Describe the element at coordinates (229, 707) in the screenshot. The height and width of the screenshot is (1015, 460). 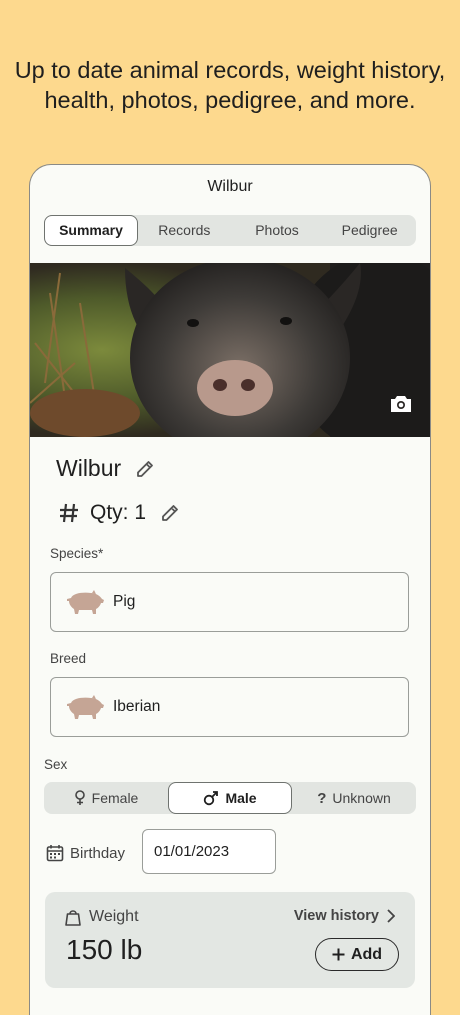
I see `breed-field: Iberian` at that location.